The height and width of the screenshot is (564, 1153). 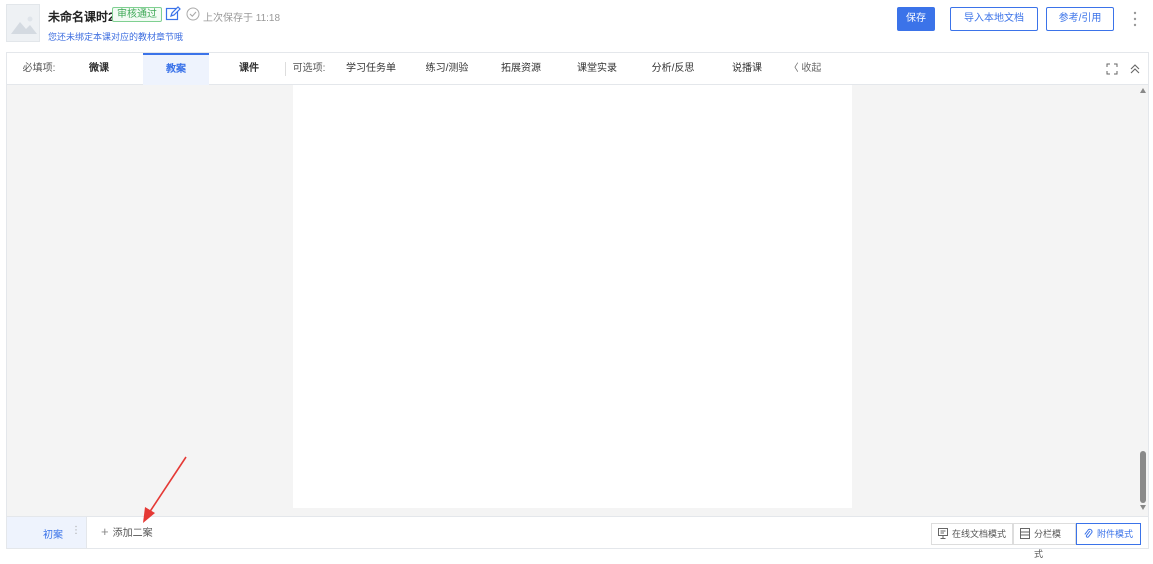 I want to click on tab-micro-lesson: 微课, so click(x=99, y=69).